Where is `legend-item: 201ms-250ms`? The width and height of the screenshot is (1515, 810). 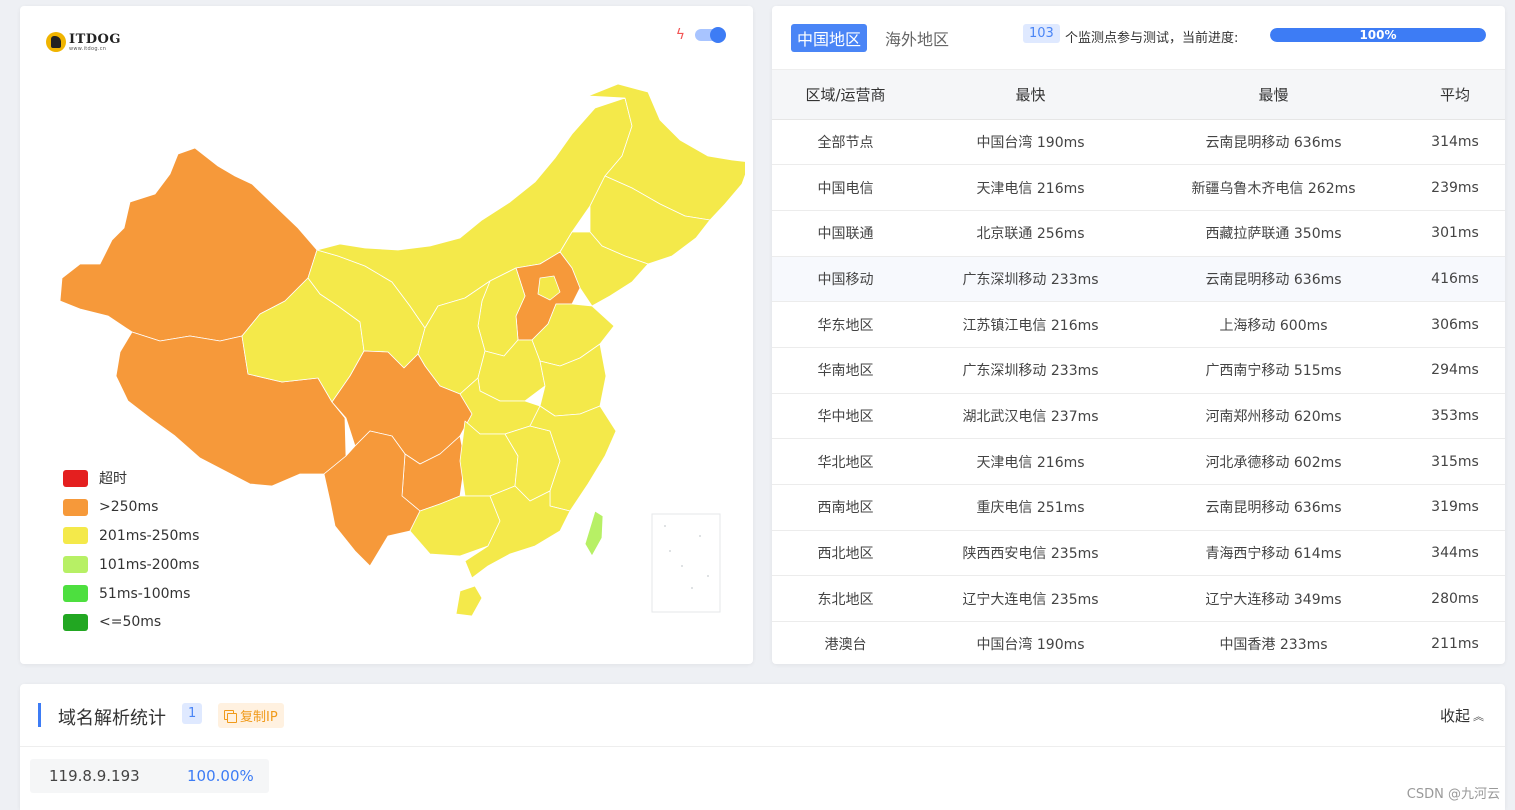
legend-item: 201ms-250ms is located at coordinates (131, 536).